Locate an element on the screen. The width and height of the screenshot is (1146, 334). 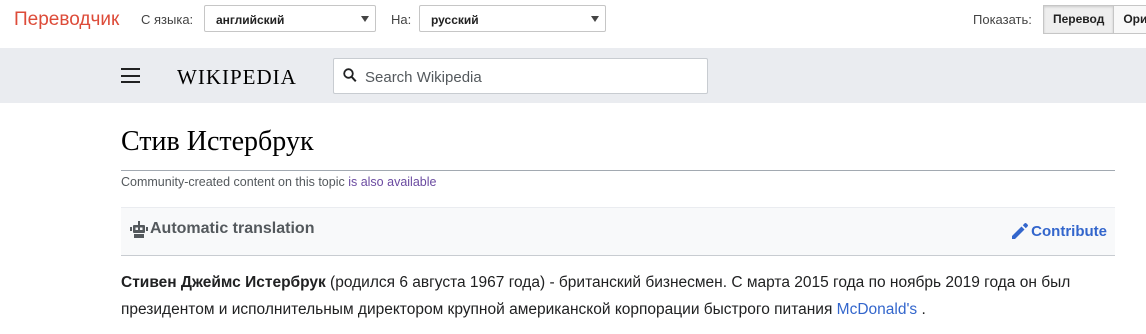
hamburger-icon is located at coordinates (130, 75).